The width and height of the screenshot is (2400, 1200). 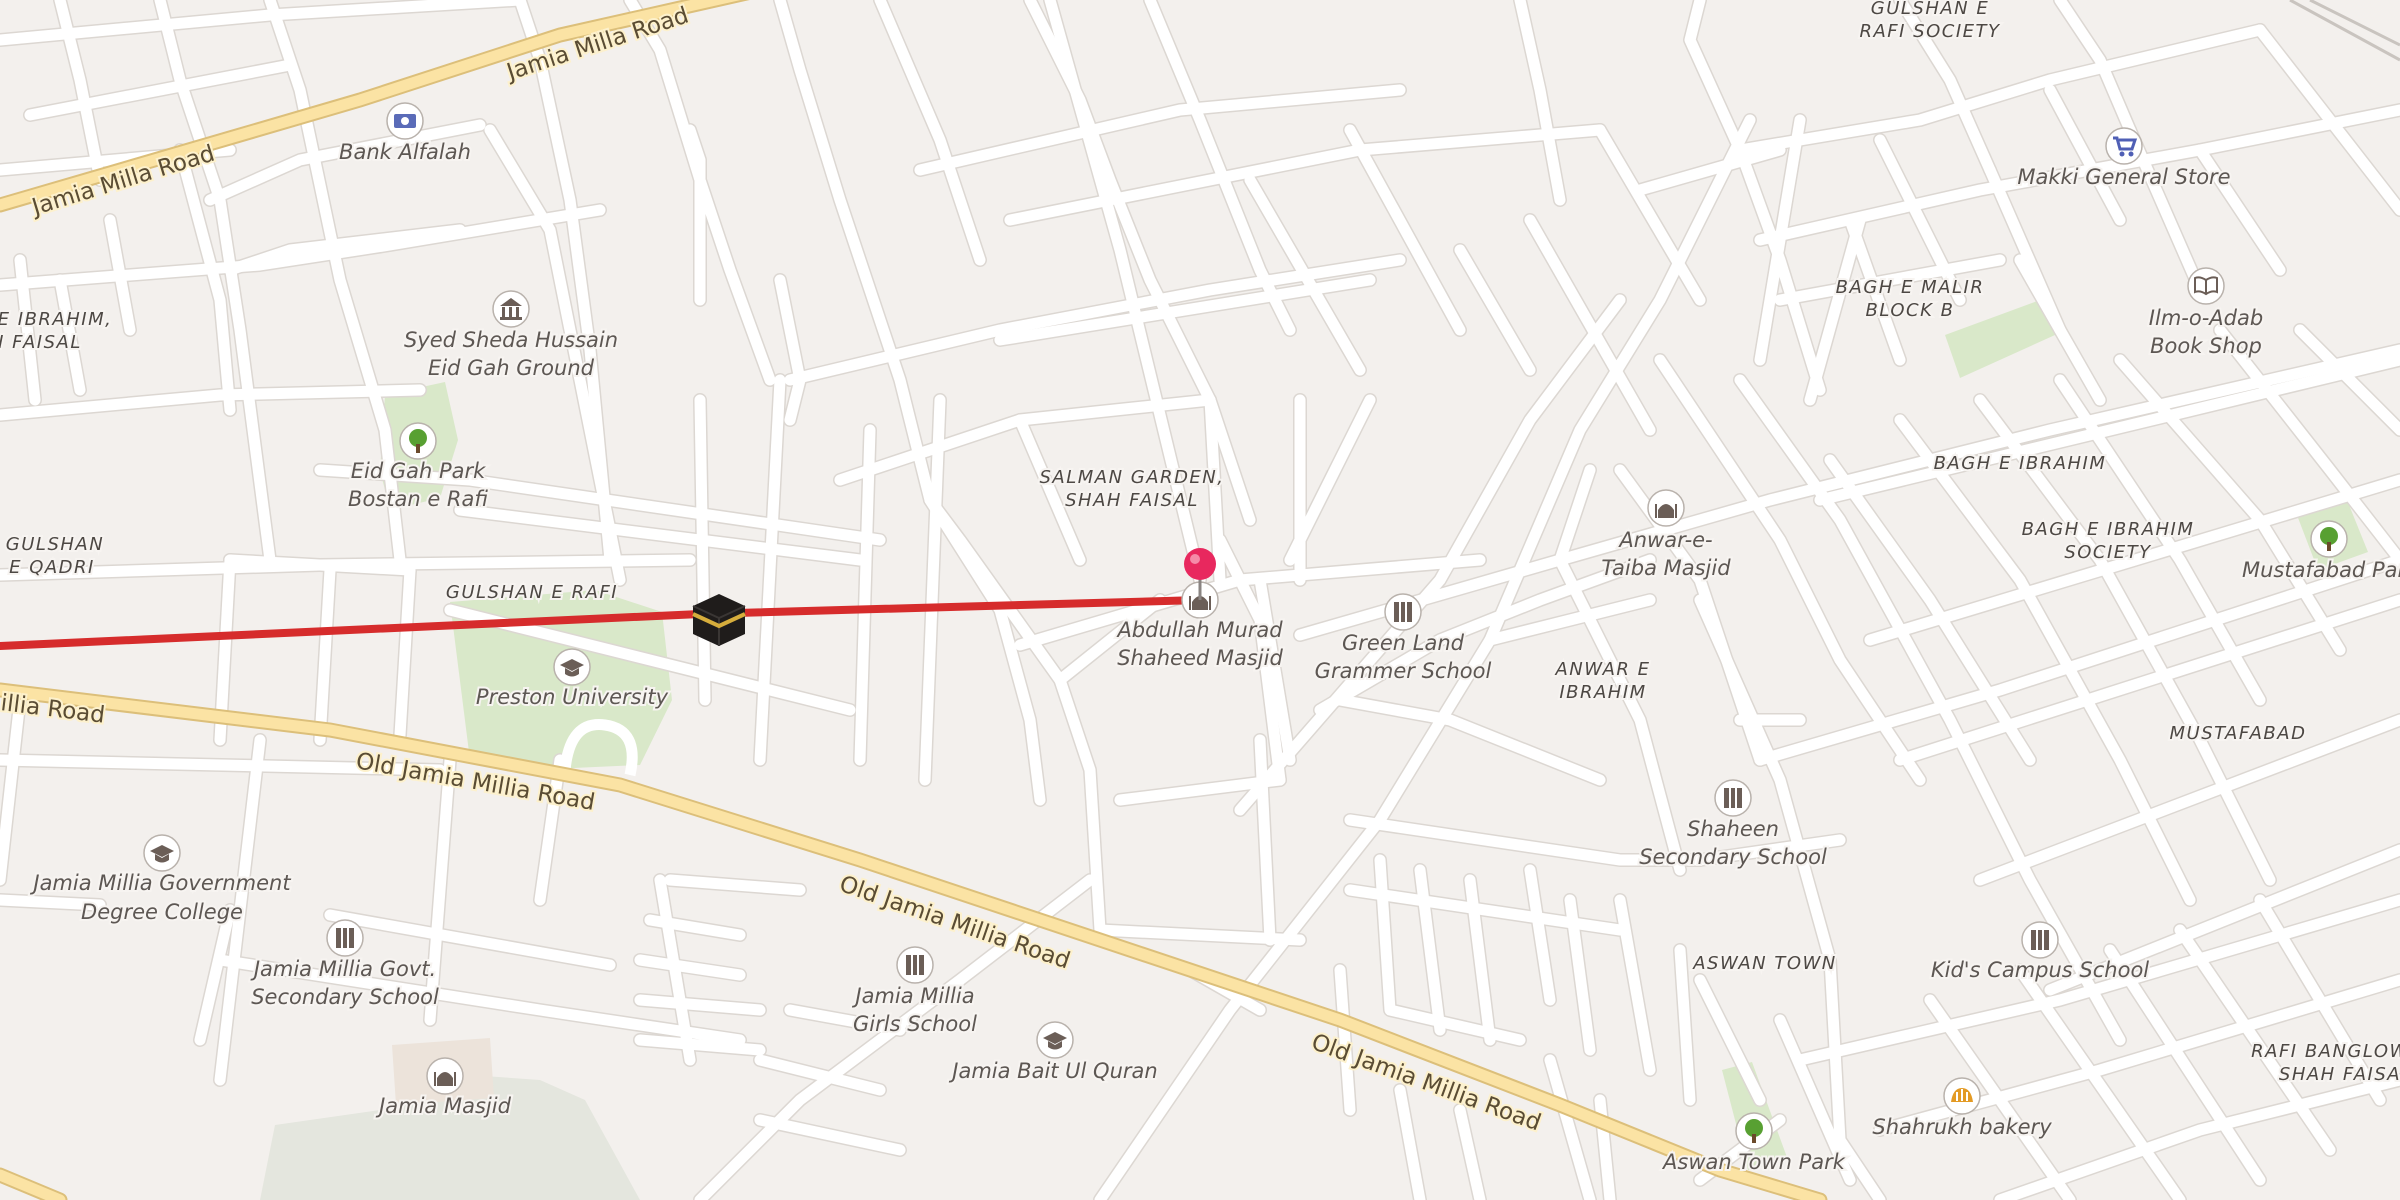 I want to click on poi-label: Kid's Campus School, so click(x=2040, y=970).